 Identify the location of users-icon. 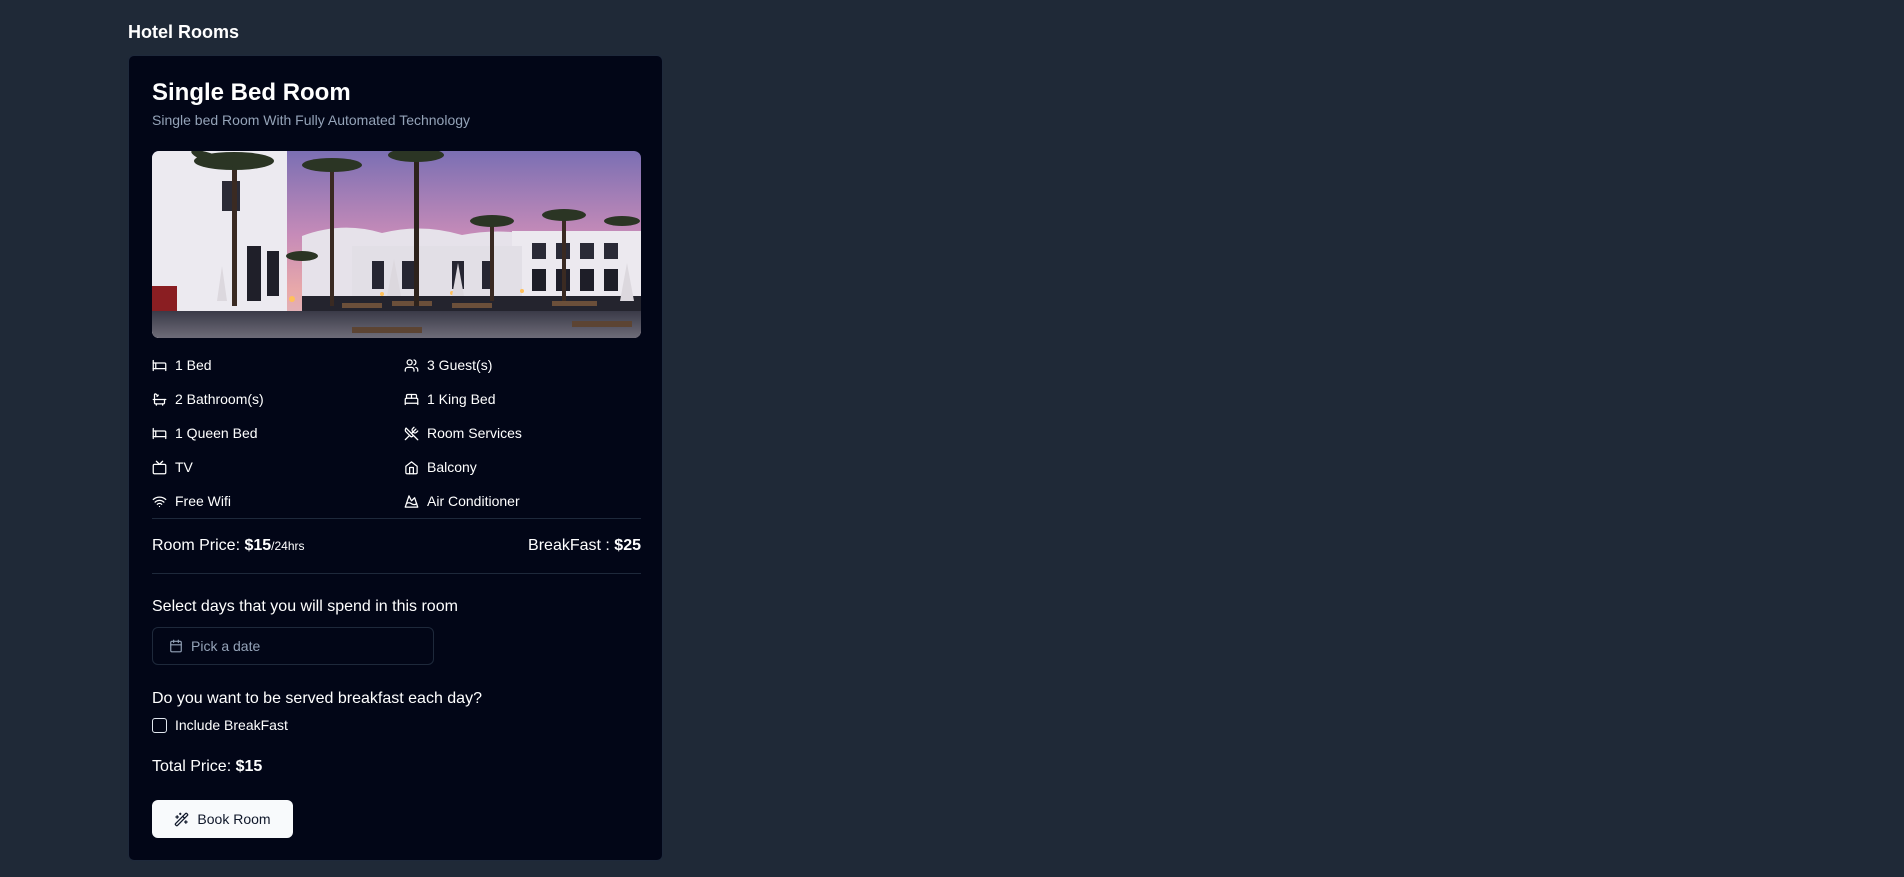
(411, 365).